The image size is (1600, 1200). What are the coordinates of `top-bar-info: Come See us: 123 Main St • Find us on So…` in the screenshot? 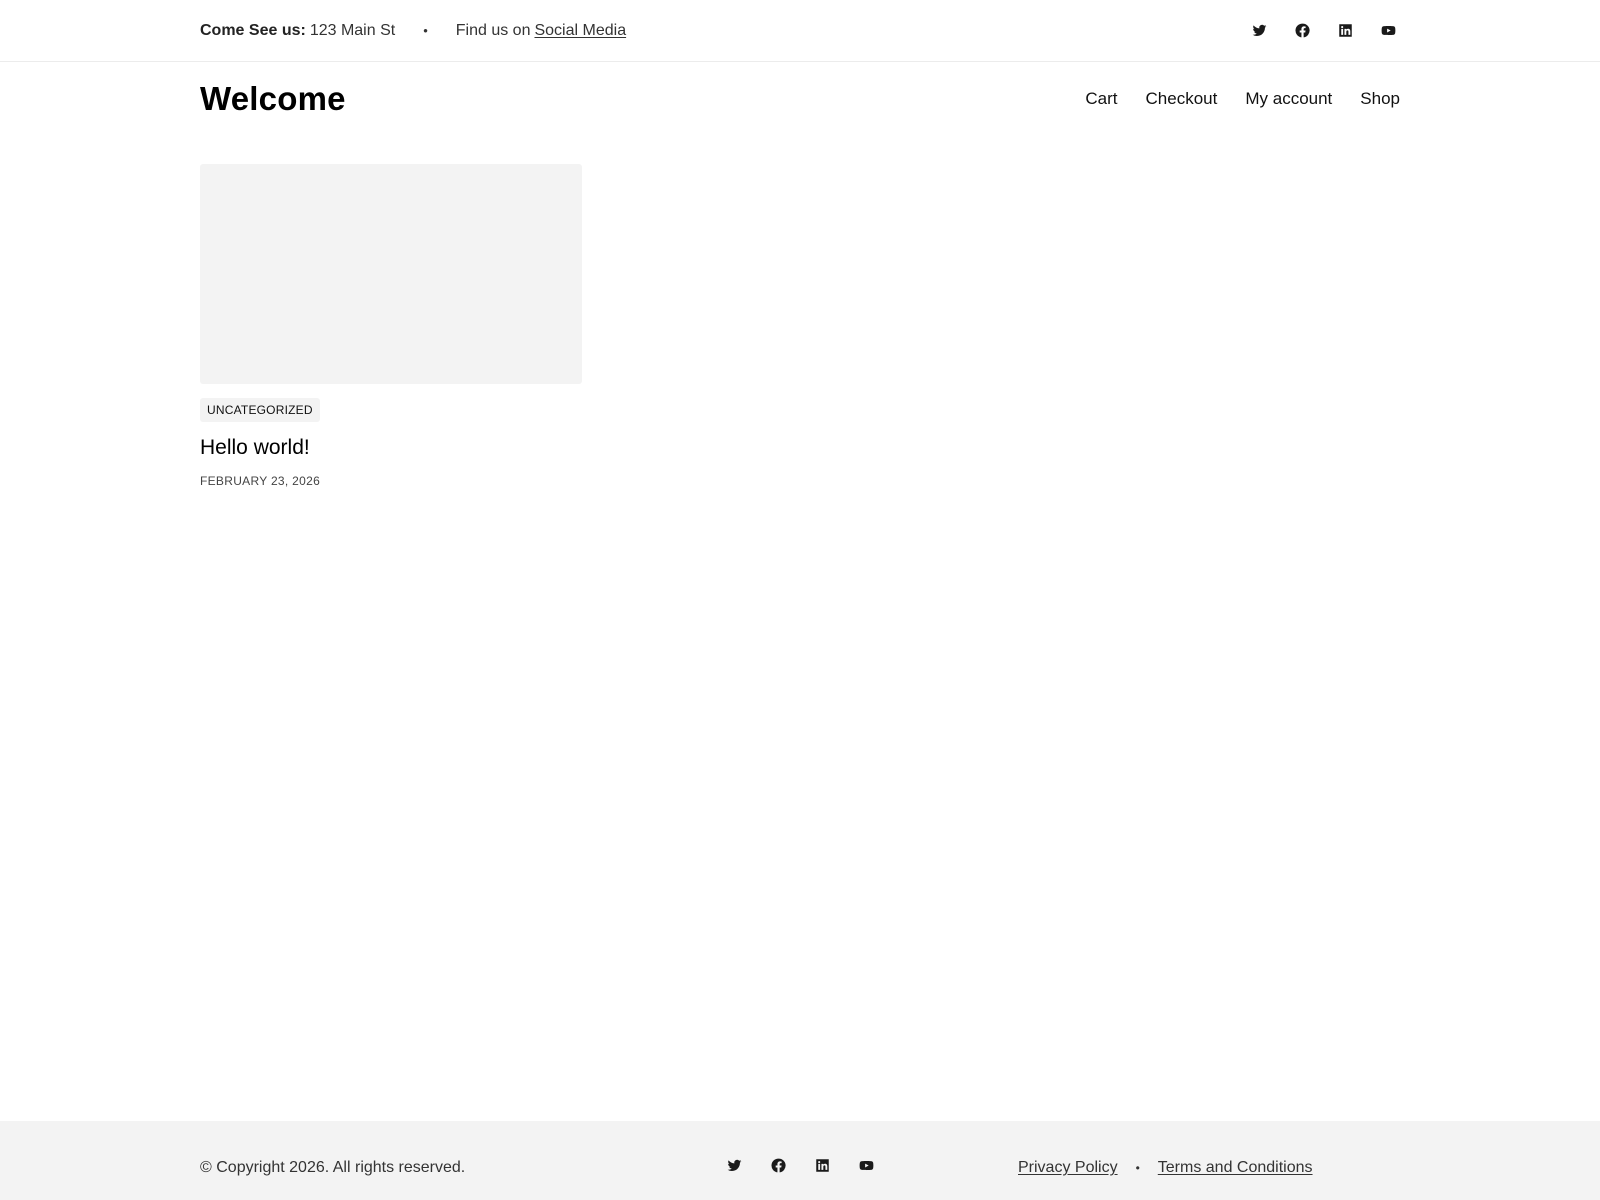 It's located at (413, 31).